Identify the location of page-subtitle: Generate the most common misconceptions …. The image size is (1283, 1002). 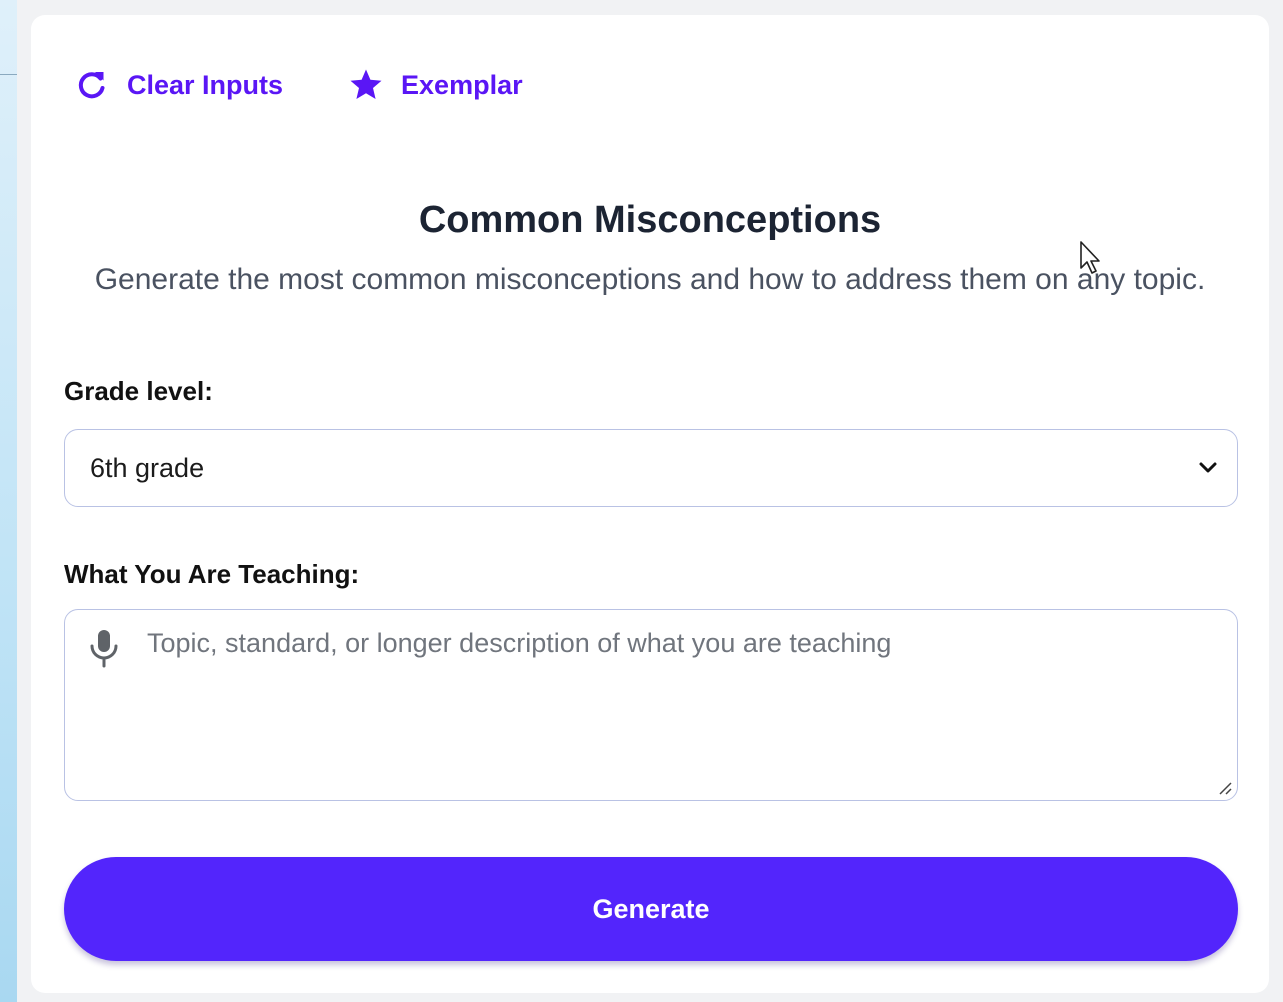
(650, 279).